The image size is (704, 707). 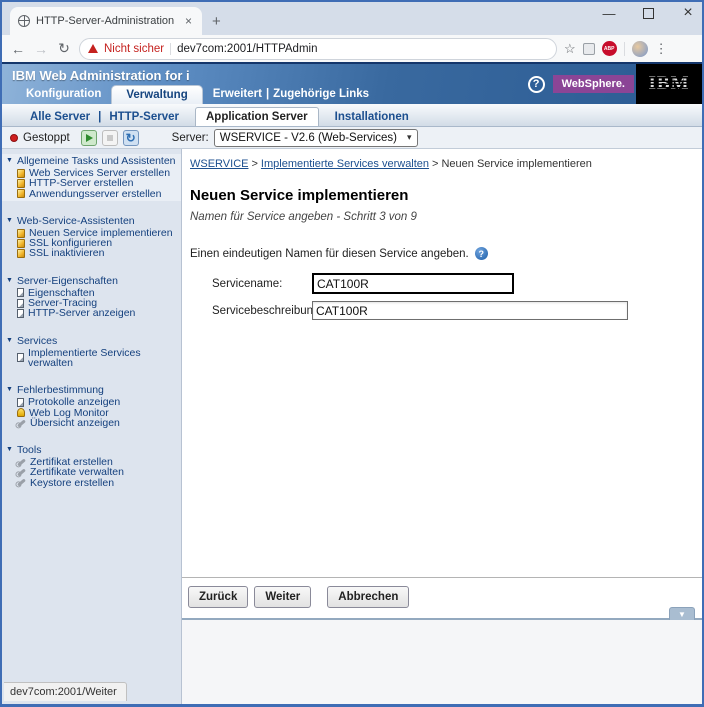 I want to click on bookmark-star-icon: ☆, so click(x=570, y=49).